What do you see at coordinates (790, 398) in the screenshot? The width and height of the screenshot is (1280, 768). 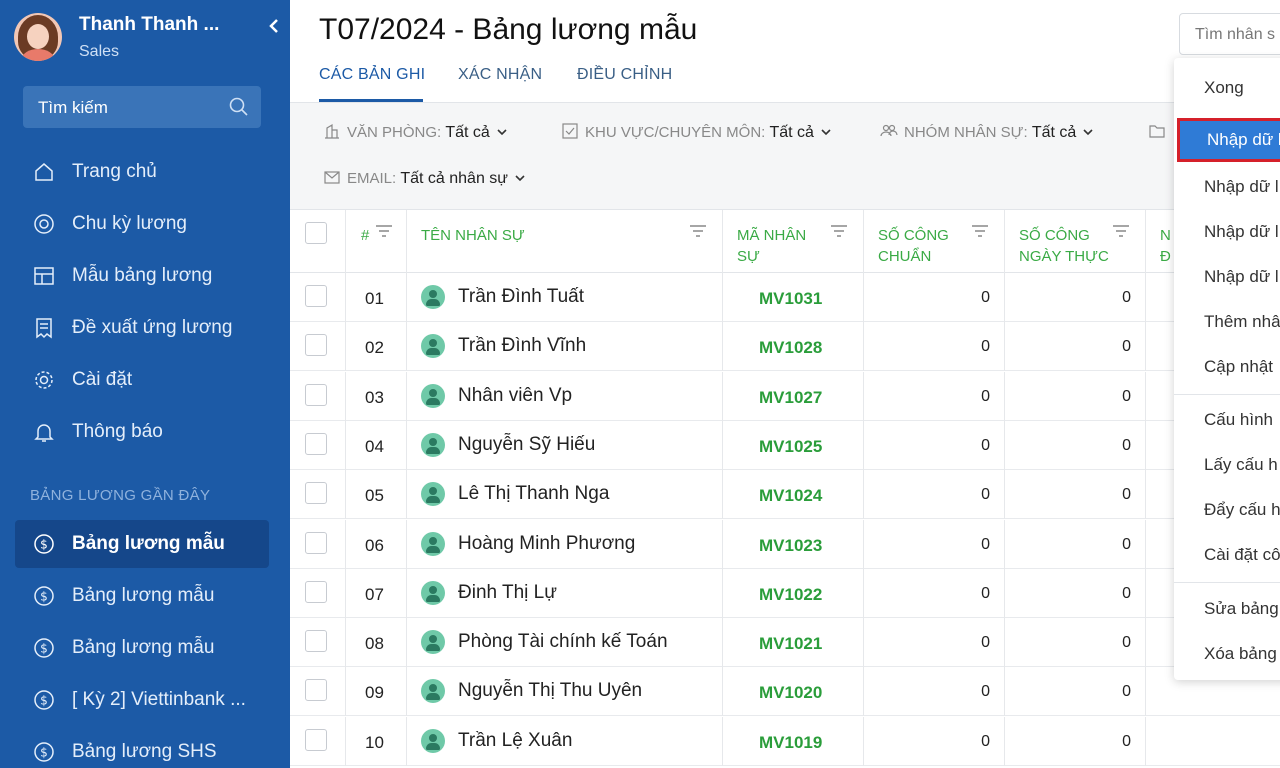 I see `employee-code: MV1027` at bounding box center [790, 398].